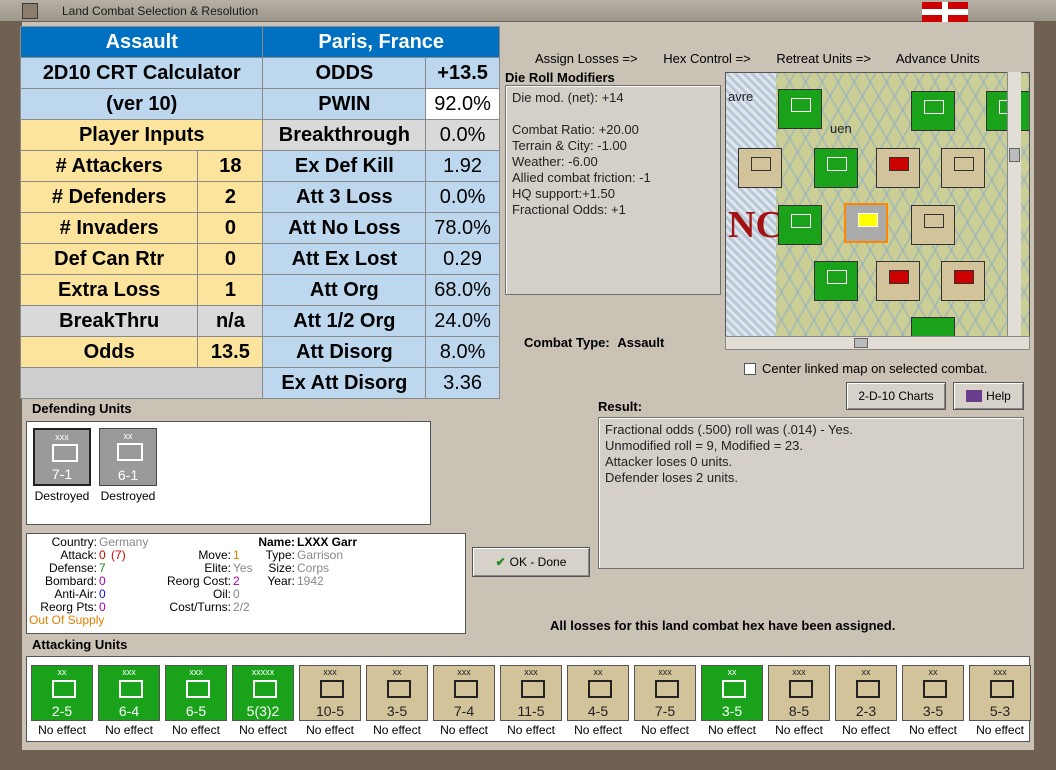  I want to click on input-value: 13.5, so click(230, 352).